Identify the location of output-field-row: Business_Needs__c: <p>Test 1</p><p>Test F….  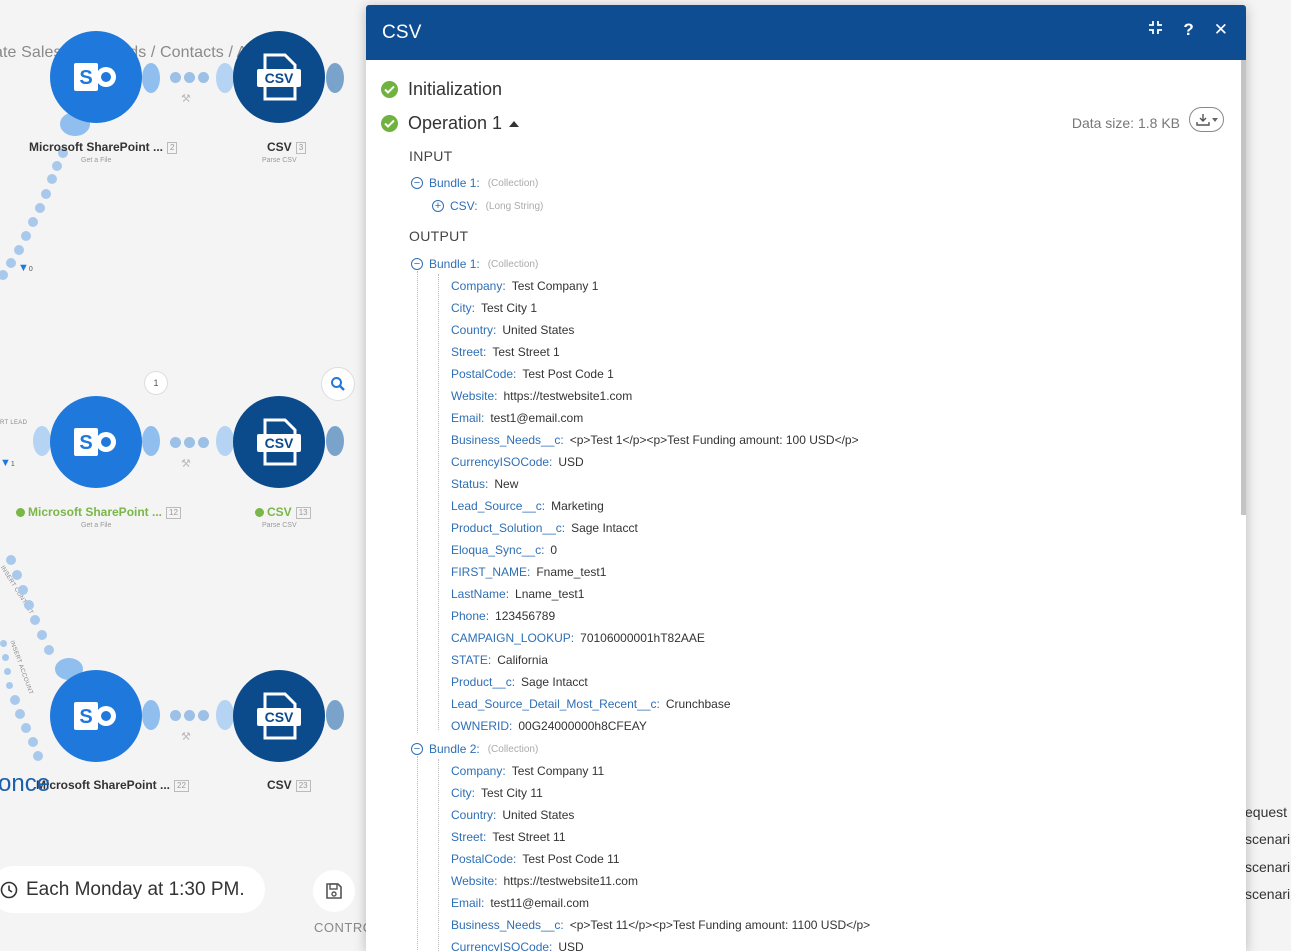
(655, 440).